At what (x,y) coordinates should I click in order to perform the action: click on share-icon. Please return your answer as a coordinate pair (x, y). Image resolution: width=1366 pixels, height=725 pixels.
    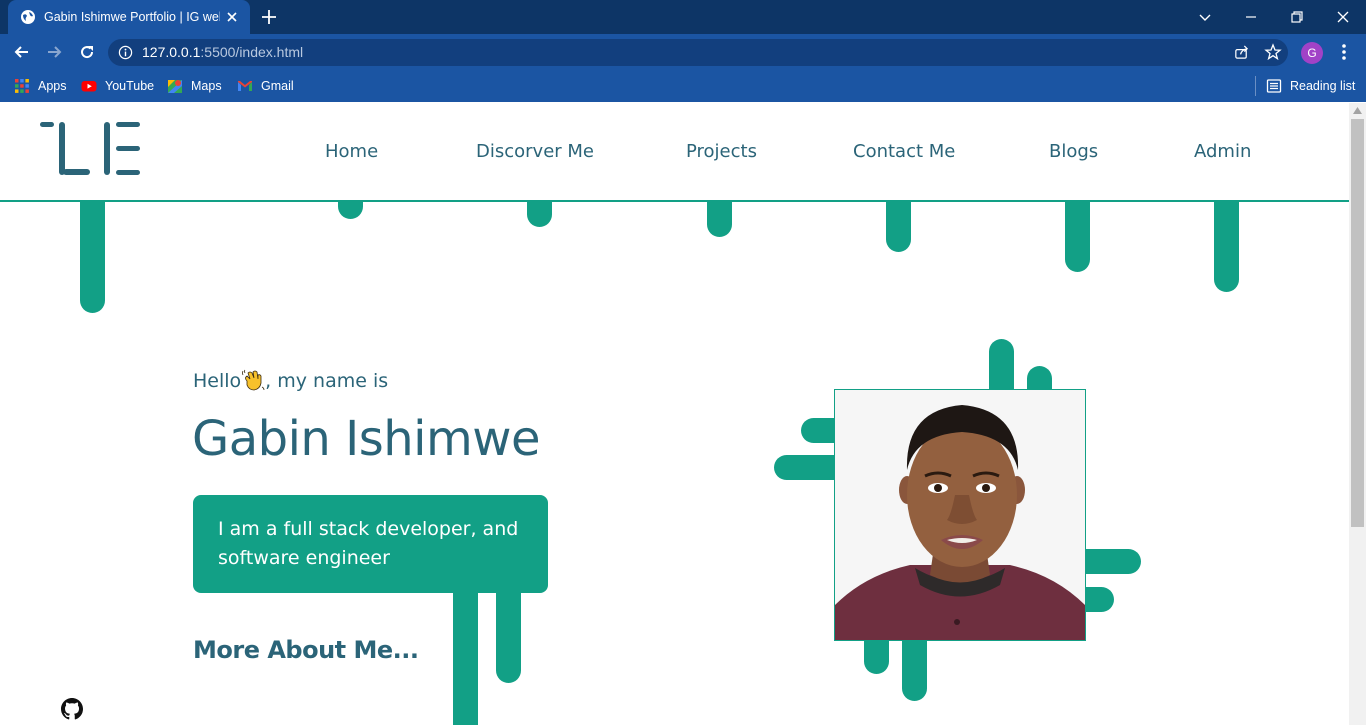
    Looking at the image, I should click on (1241, 52).